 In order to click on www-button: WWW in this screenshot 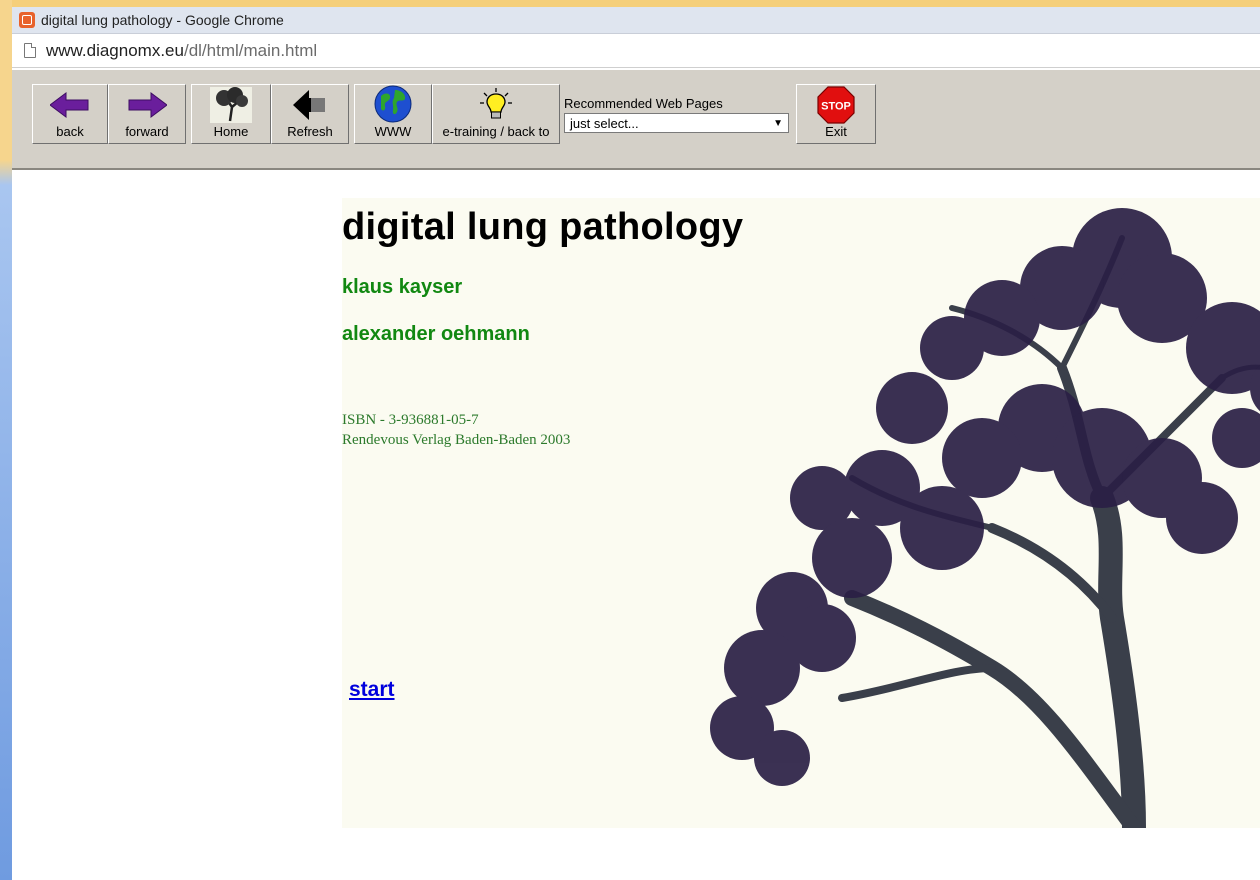, I will do `click(393, 114)`.